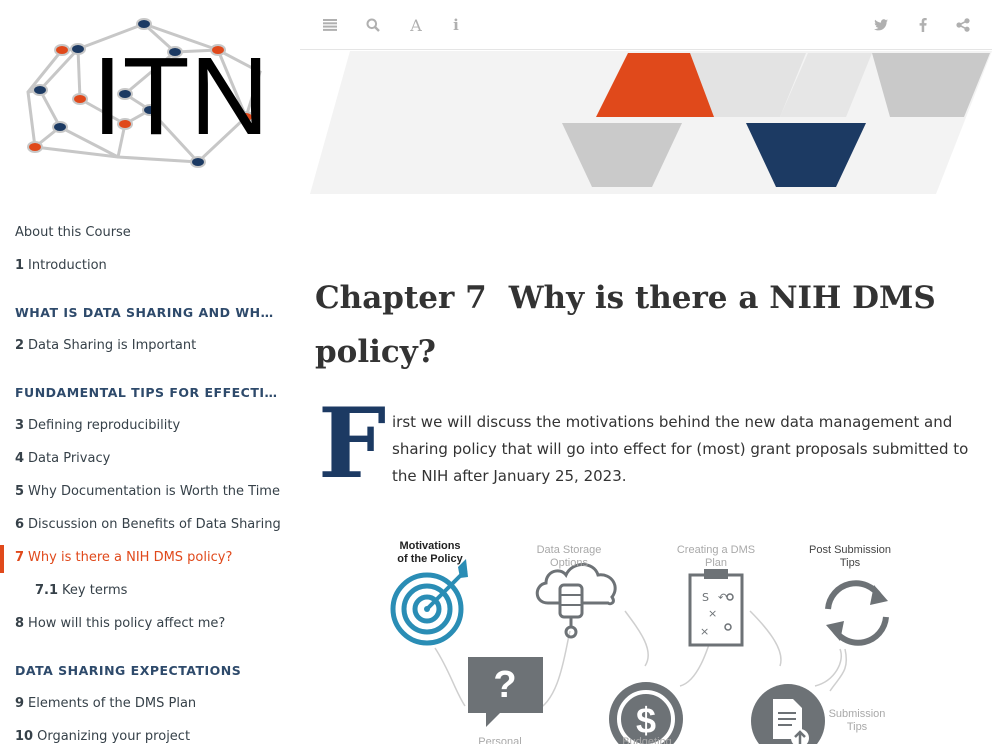 This screenshot has height=744, width=992. I want to click on toc-item: 3 Defining reproducibility, so click(142, 429).